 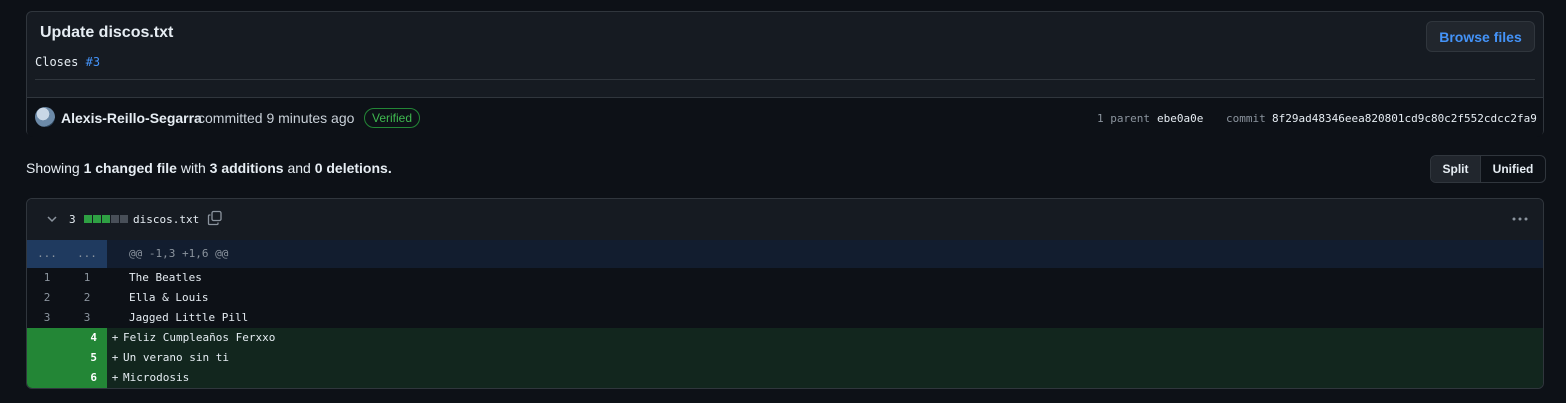 What do you see at coordinates (87, 378) in the screenshot?
I see `new-line-number: 6` at bounding box center [87, 378].